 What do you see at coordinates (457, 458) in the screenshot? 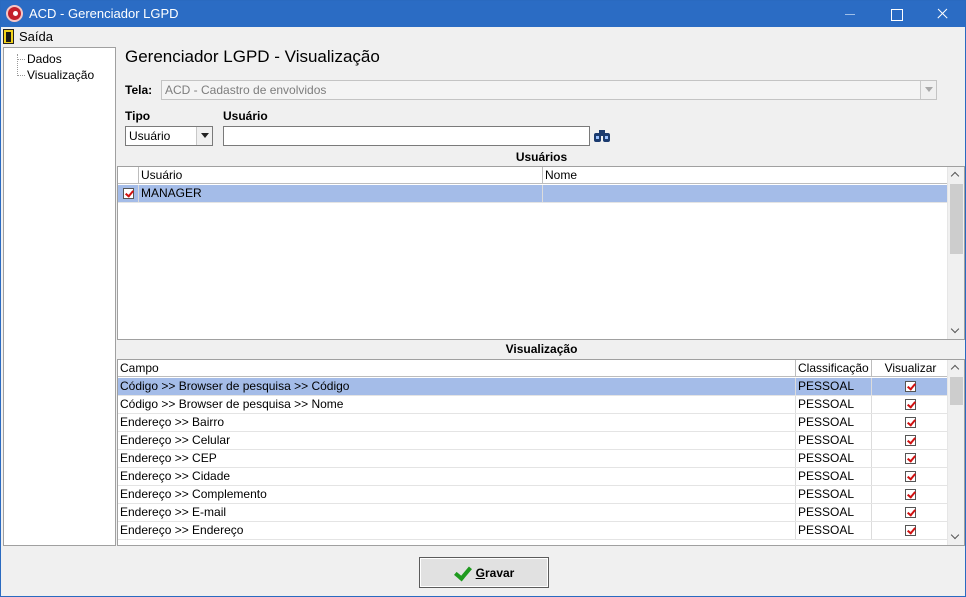
I see `cell-campo: Endereço >> CEP` at bounding box center [457, 458].